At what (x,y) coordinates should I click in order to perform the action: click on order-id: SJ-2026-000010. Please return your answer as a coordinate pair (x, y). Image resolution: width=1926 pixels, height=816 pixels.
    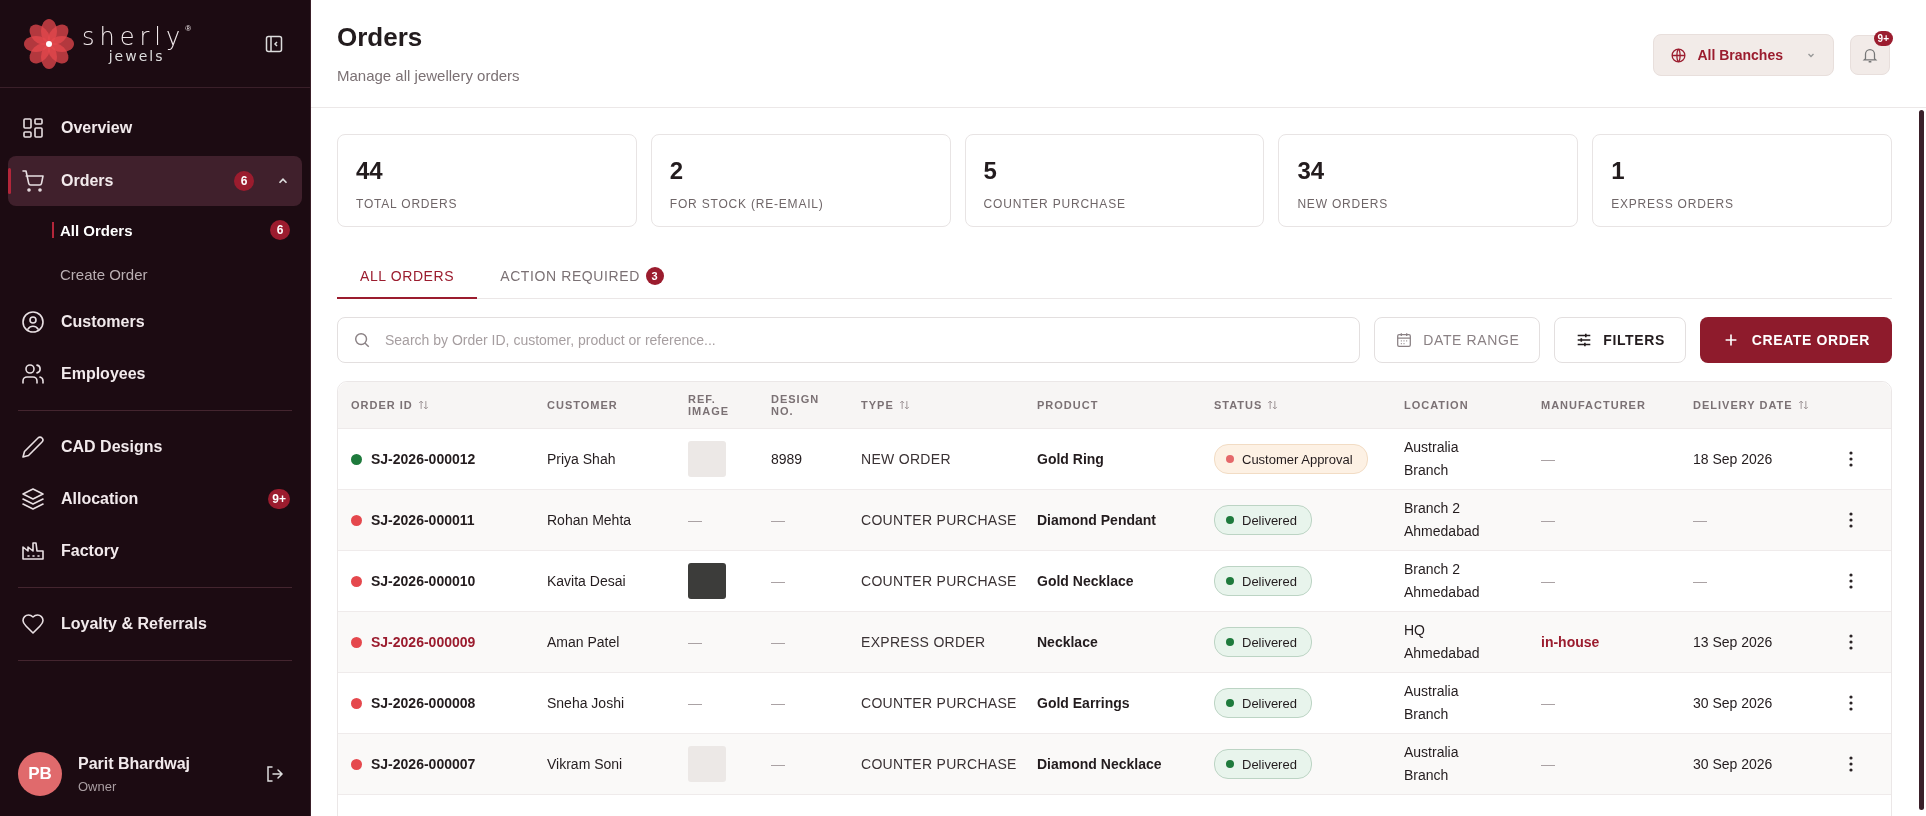
    Looking at the image, I should click on (423, 581).